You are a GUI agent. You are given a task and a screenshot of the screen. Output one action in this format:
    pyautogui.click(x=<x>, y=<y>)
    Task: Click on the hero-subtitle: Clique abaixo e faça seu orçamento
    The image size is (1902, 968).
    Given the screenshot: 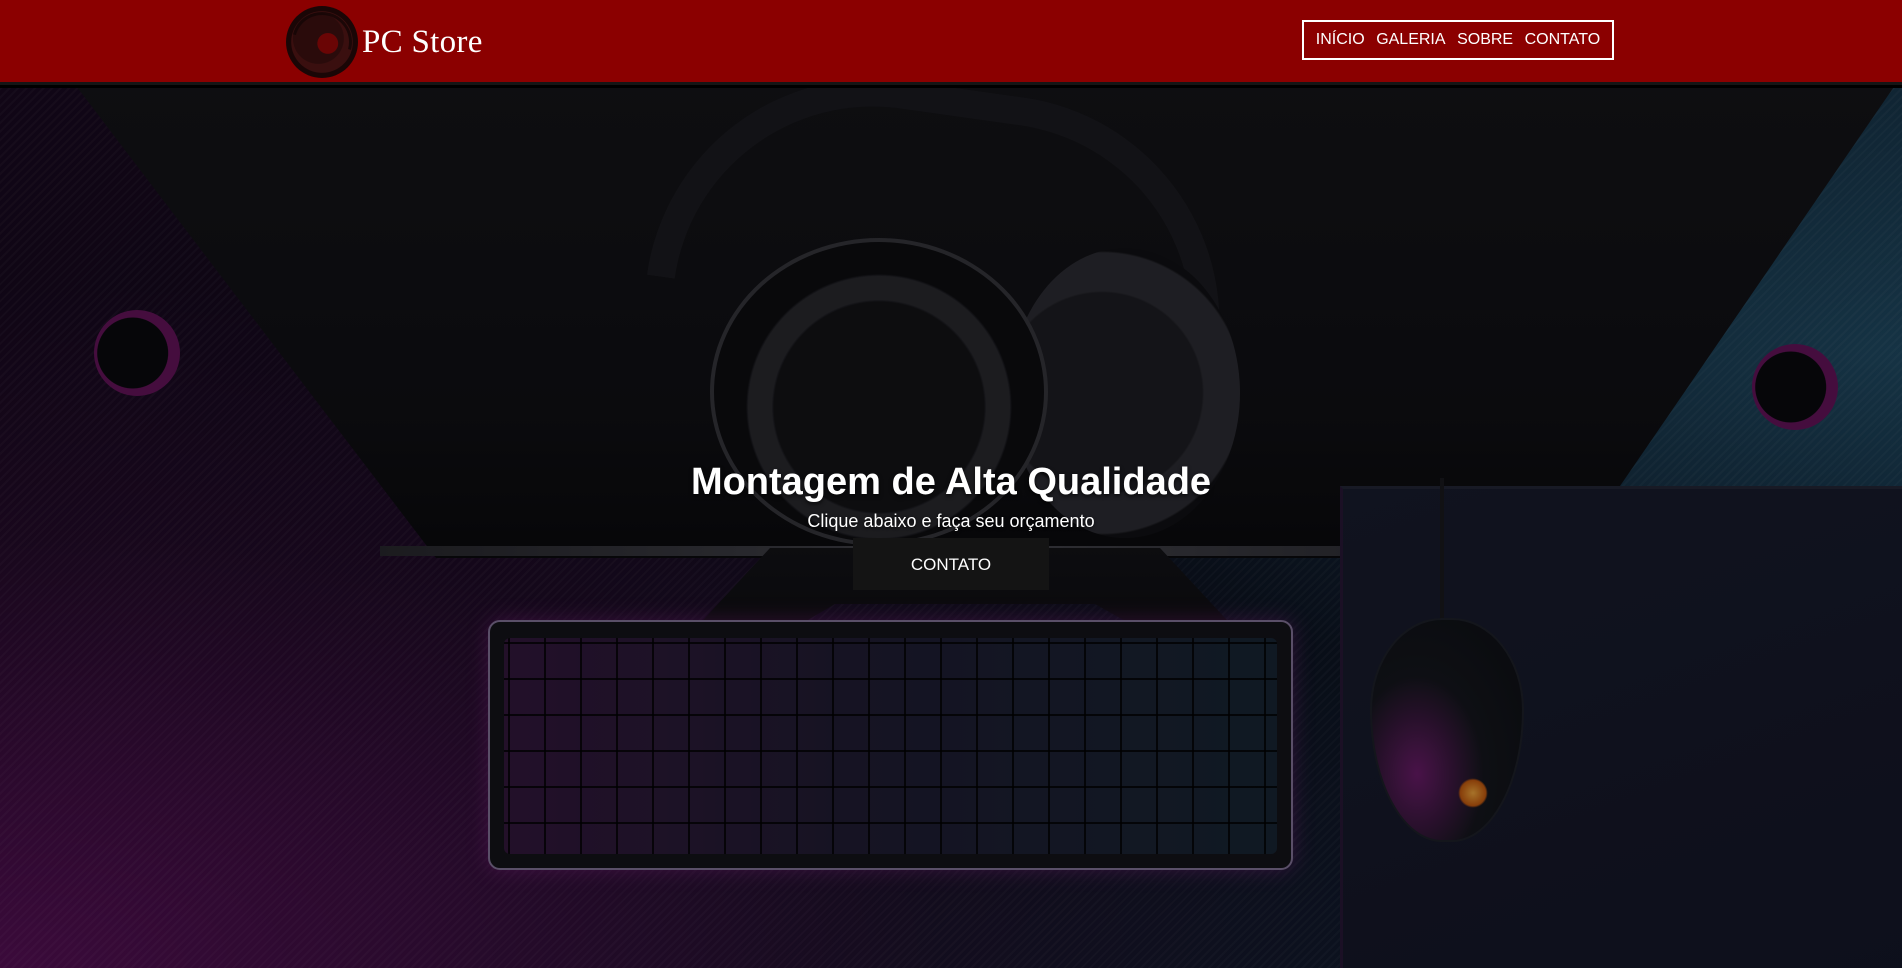 What is the action you would take?
    pyautogui.click(x=951, y=521)
    